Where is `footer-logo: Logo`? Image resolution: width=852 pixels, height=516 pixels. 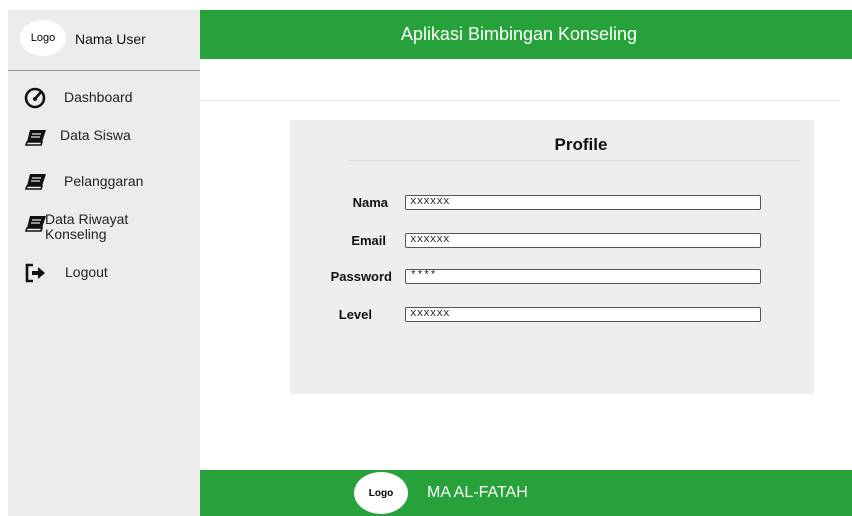 footer-logo: Logo is located at coordinates (381, 493).